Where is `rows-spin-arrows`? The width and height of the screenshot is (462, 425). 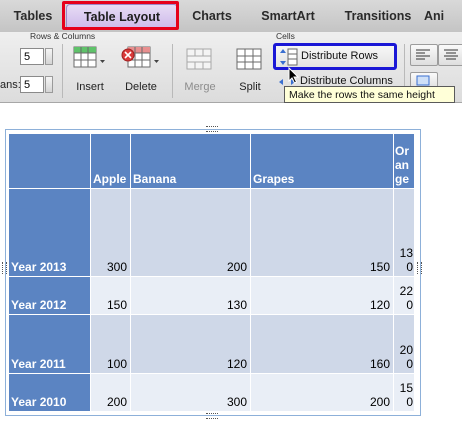
rows-spin-arrows is located at coordinates (49, 56).